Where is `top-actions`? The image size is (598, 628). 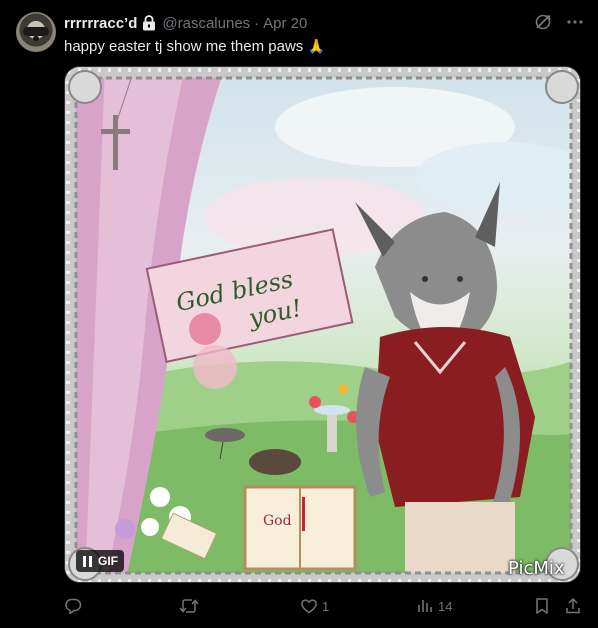
top-actions is located at coordinates (559, 22).